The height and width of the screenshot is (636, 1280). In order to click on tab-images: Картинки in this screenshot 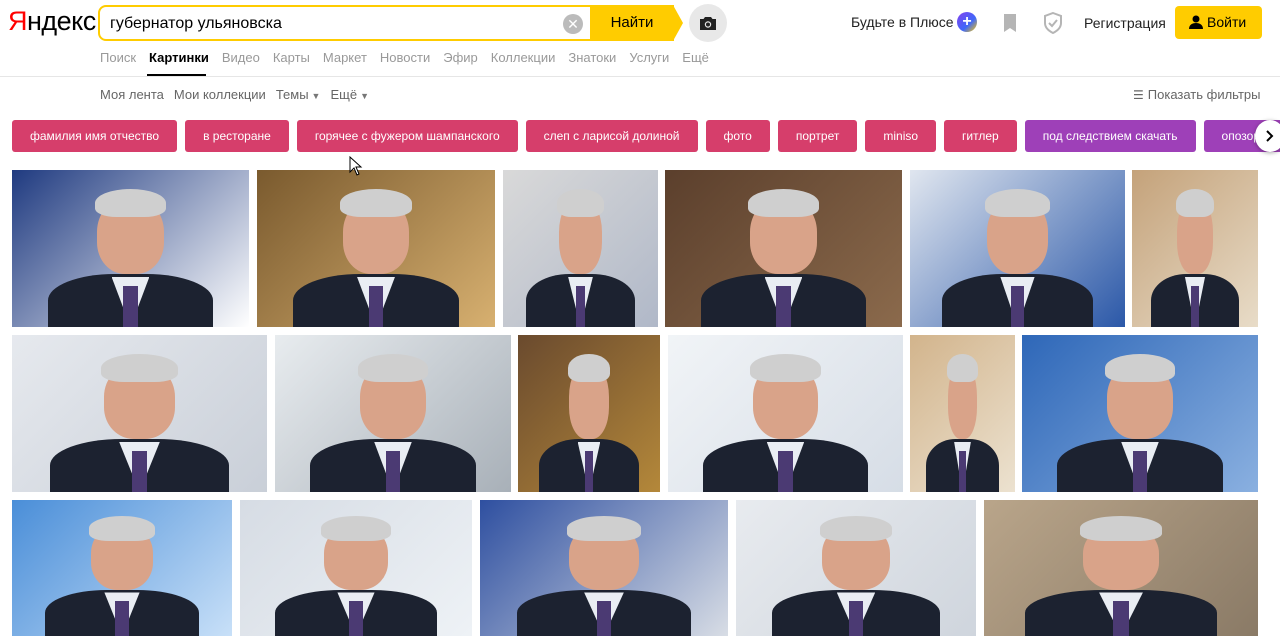, I will do `click(179, 57)`.